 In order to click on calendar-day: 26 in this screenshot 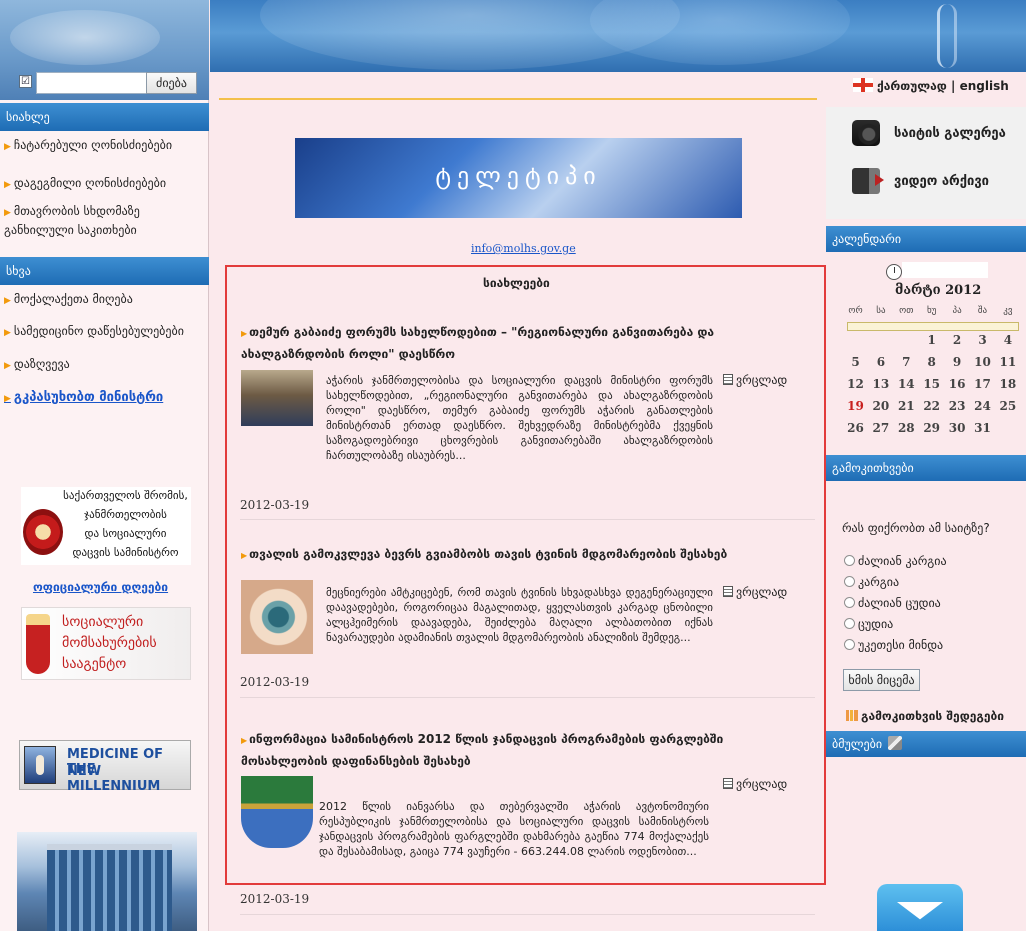, I will do `click(855, 428)`.